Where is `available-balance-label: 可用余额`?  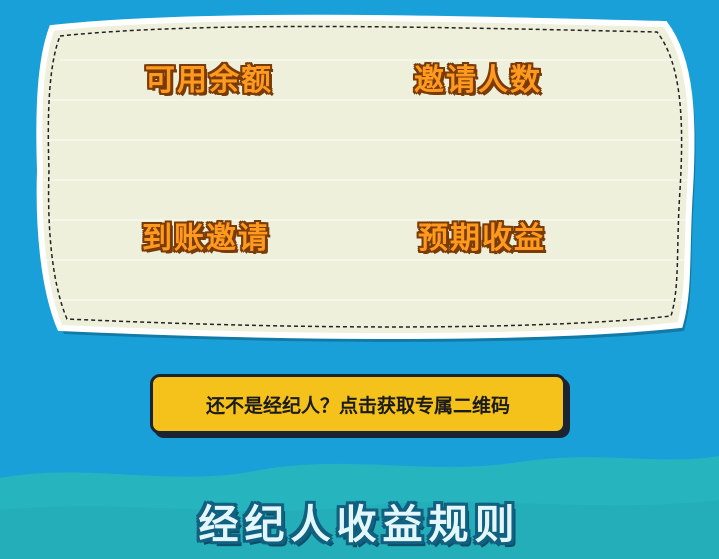
available-balance-label: 可用余额 is located at coordinates (209, 80).